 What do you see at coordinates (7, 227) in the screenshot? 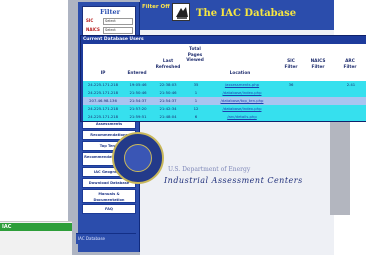
I see `taskbar-green-label: IAC` at bounding box center [7, 227].